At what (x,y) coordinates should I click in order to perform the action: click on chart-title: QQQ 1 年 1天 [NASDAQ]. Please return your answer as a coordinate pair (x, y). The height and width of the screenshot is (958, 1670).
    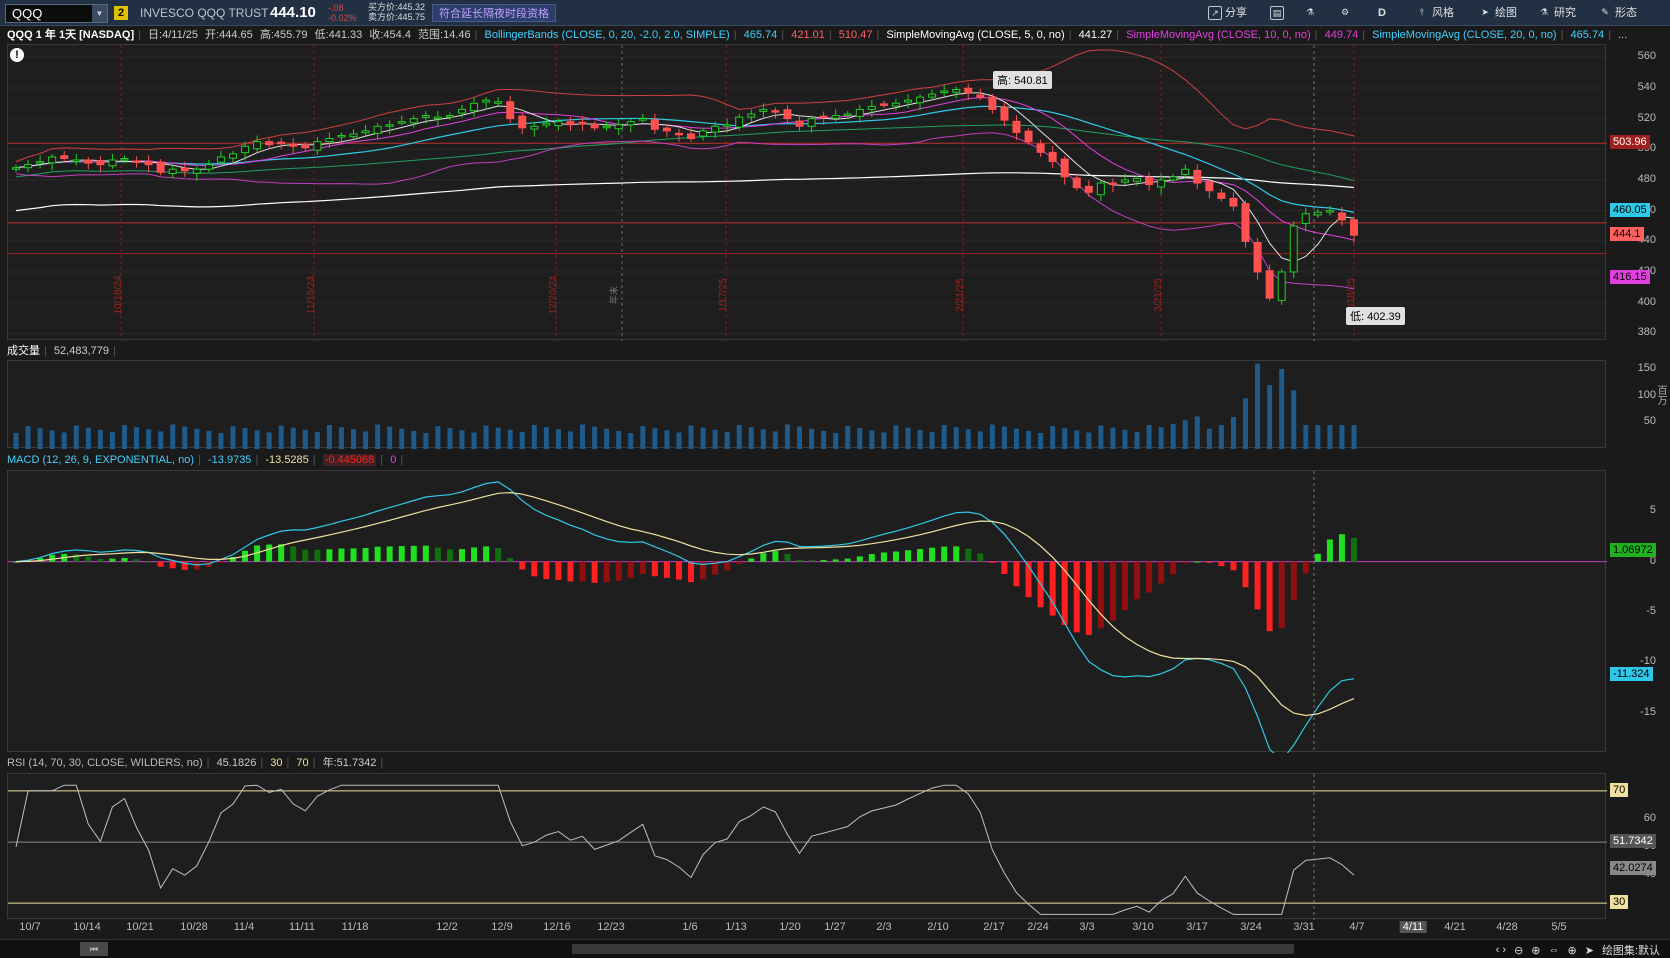
    Looking at the image, I should click on (70, 35).